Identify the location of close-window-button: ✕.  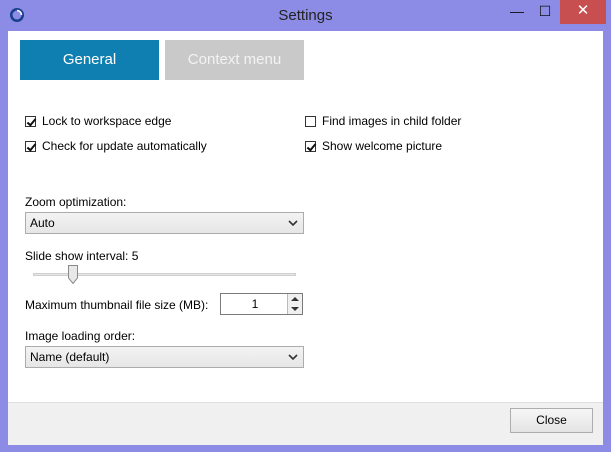
(583, 12).